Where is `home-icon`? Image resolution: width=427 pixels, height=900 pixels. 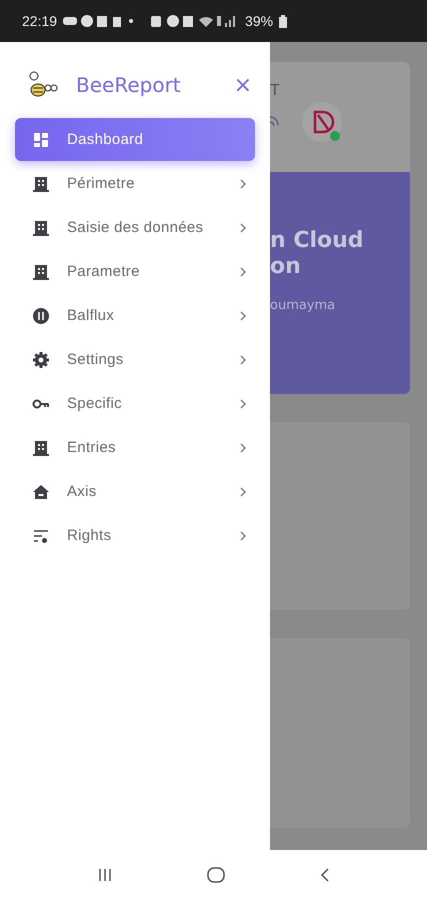
home-icon is located at coordinates (41, 491).